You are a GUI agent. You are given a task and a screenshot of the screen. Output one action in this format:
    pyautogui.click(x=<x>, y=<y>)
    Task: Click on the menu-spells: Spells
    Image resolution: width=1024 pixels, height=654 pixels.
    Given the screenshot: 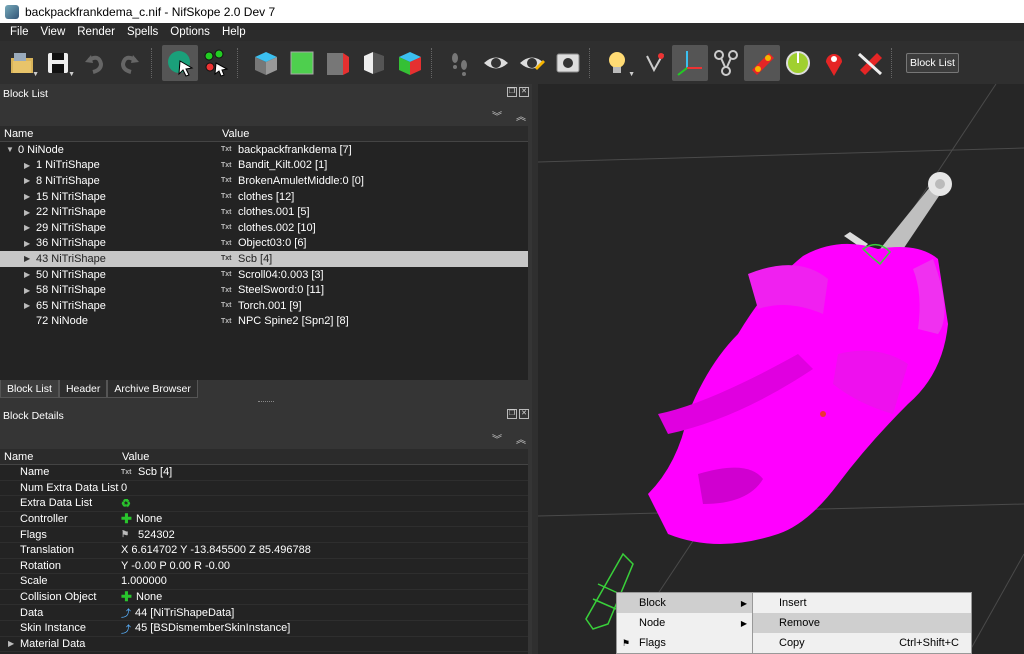 What is the action you would take?
    pyautogui.click(x=142, y=32)
    